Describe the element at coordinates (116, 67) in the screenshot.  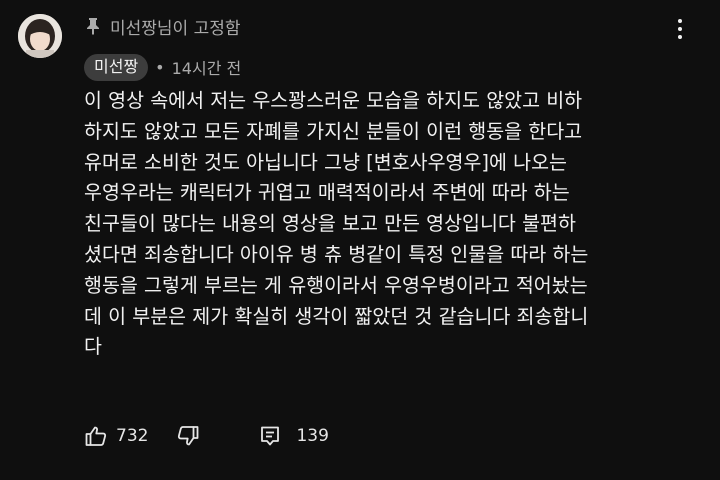
I see `author-name-badge: 미선짱` at that location.